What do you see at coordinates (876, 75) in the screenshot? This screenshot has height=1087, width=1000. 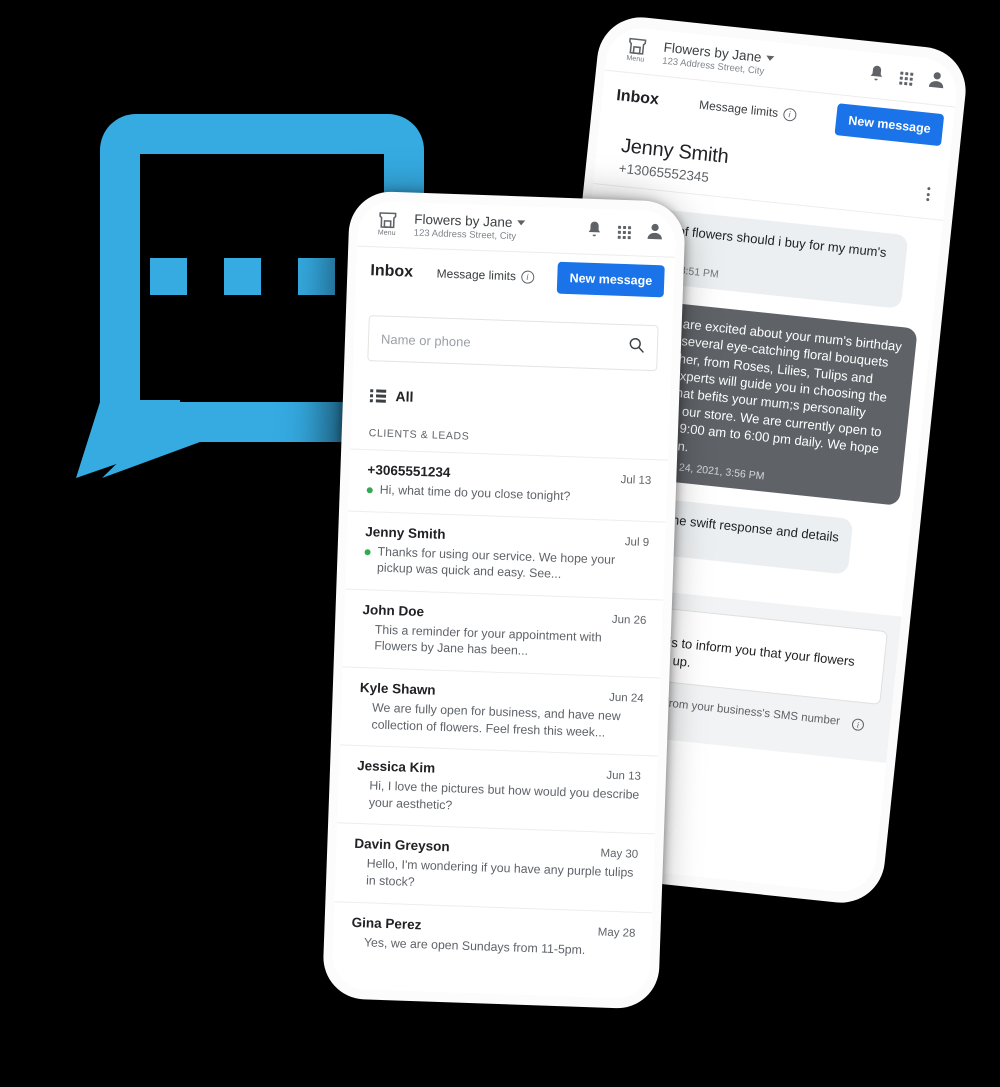 I see `bell-icon-back` at bounding box center [876, 75].